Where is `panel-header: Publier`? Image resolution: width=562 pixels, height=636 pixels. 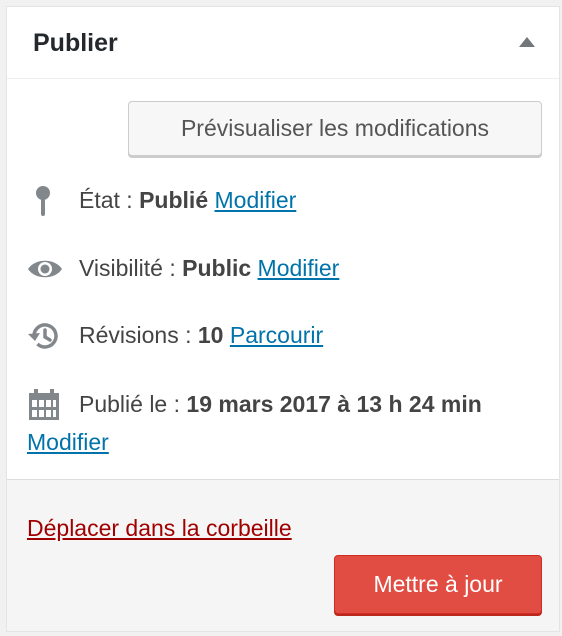
panel-header: Publier is located at coordinates (283, 43).